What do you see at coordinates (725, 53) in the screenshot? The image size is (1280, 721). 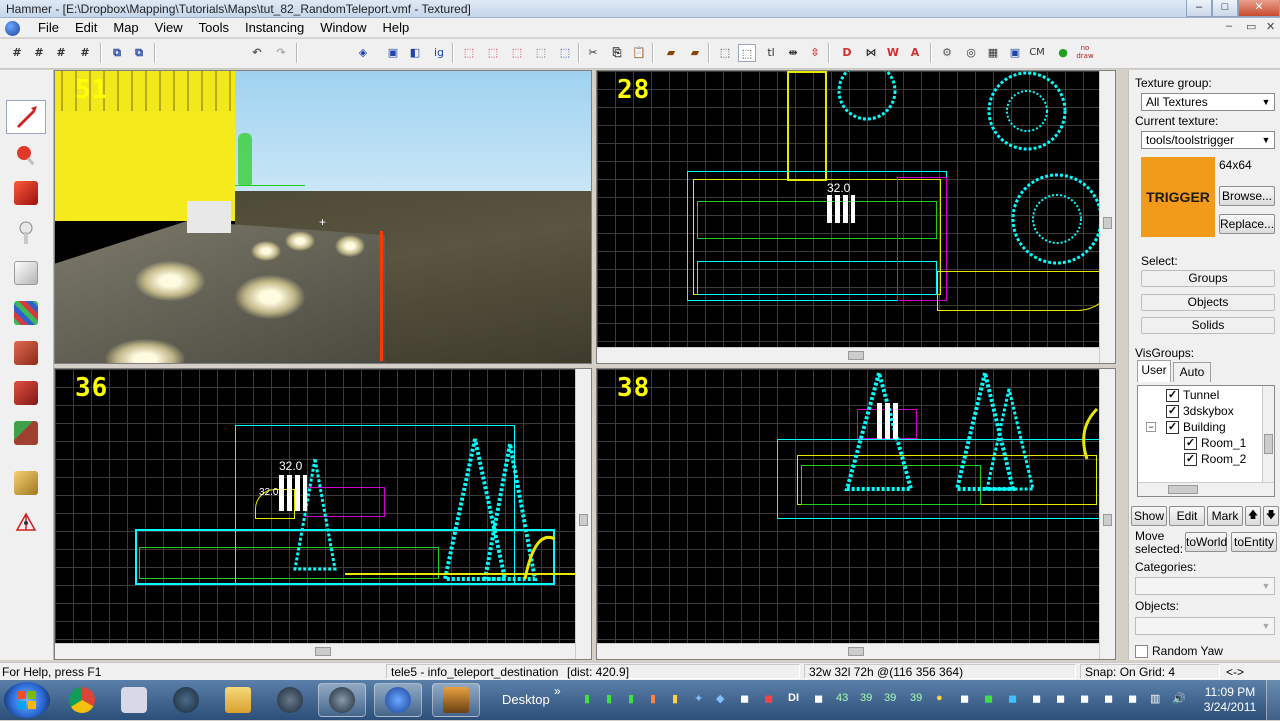 I see `selection-box-icon: ⬚` at bounding box center [725, 53].